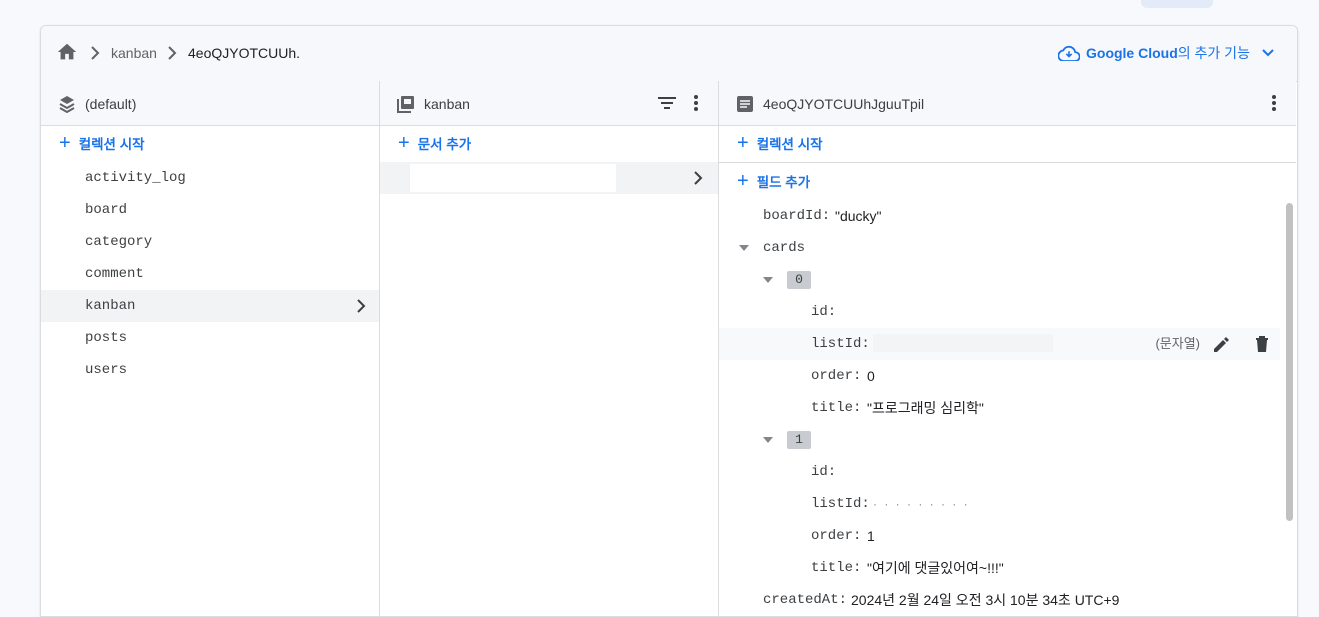 This screenshot has width=1319, height=617. What do you see at coordinates (210, 306) in the screenshot?
I see `collection-item-selected: kanban` at bounding box center [210, 306].